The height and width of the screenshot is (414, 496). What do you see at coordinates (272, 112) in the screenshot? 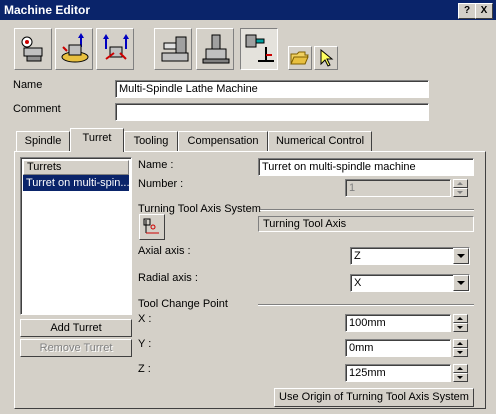
I see `comment-field` at bounding box center [272, 112].